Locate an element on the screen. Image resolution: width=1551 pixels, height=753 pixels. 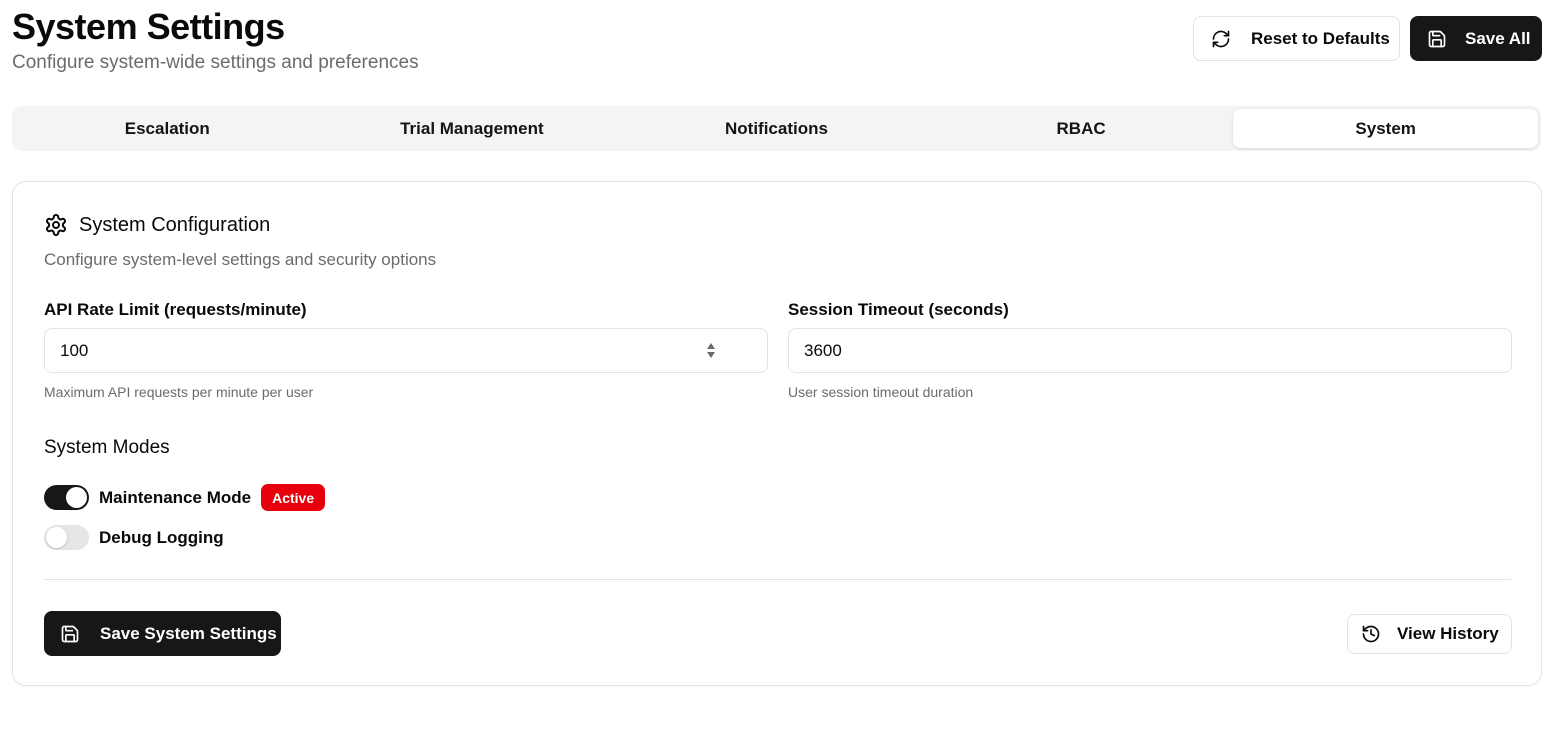
debug-logging-label: Debug Logging is located at coordinates (161, 537).